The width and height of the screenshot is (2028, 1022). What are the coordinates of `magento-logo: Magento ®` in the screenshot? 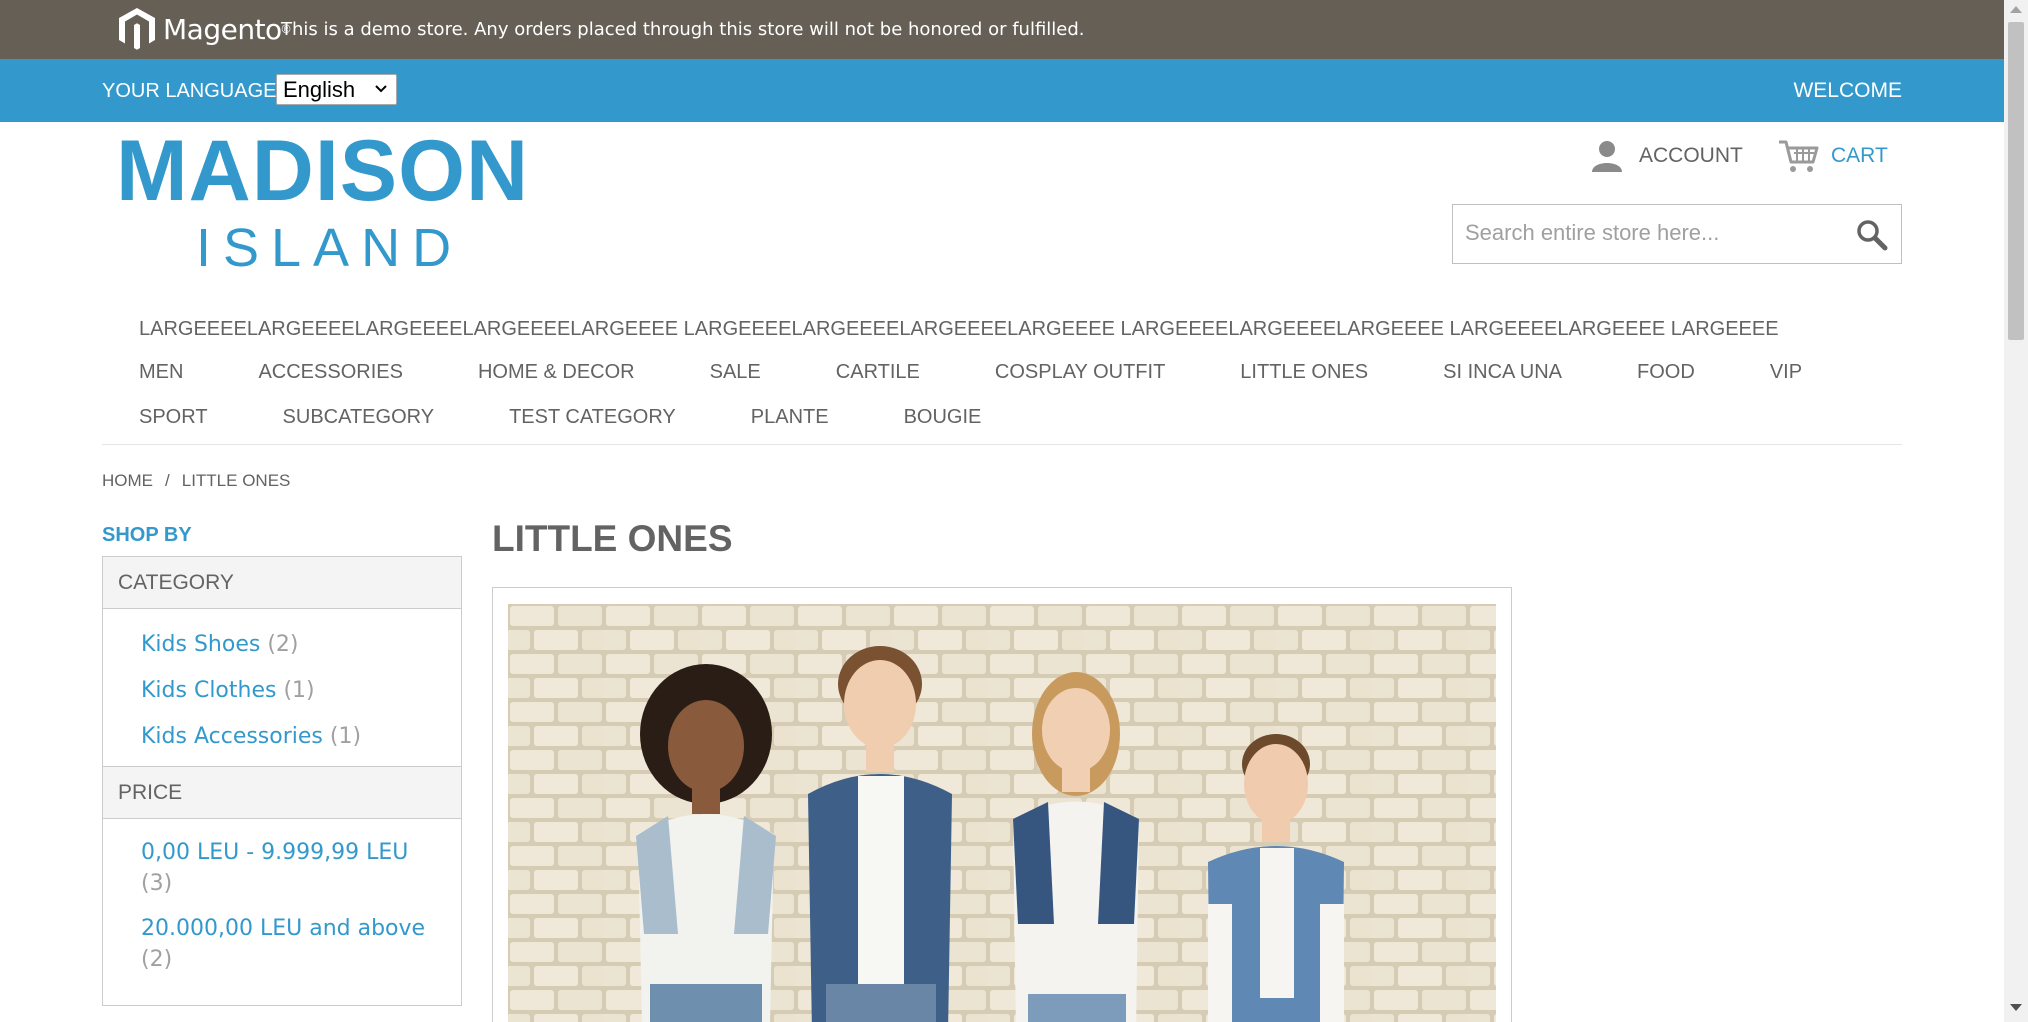 It's located at (203, 29).